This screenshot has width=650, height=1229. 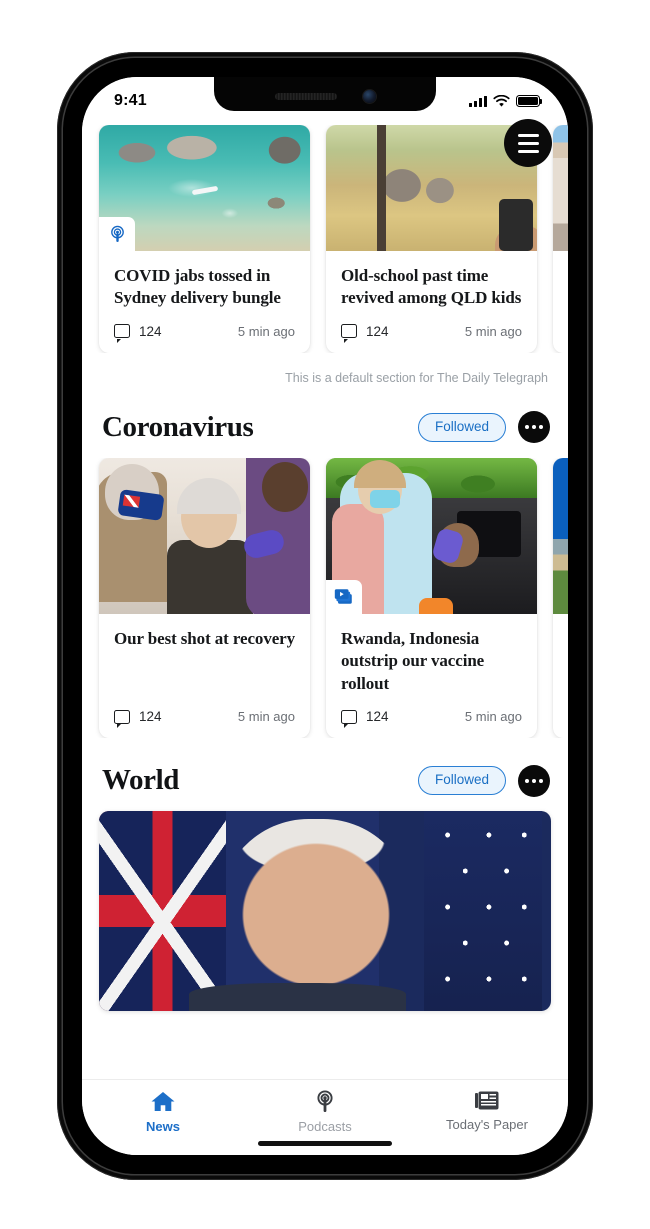 What do you see at coordinates (487, 1124) in the screenshot?
I see `tab-label: Today's Paper` at bounding box center [487, 1124].